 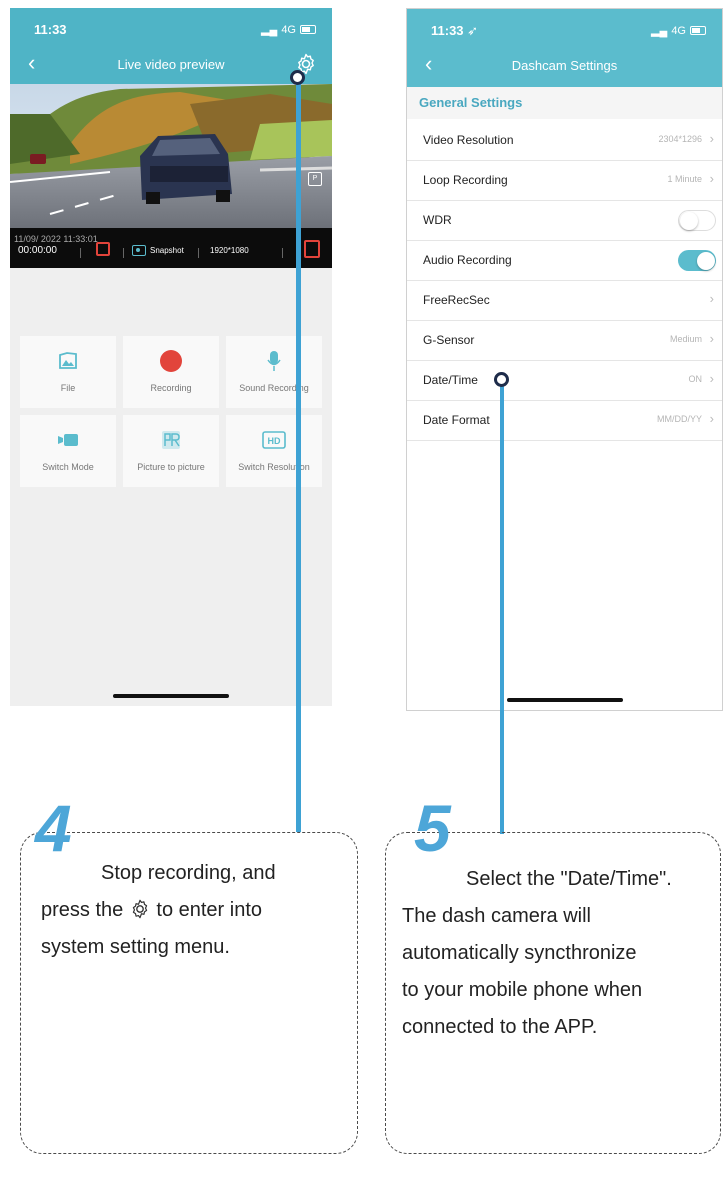 I want to click on svg-text: HD, so click(x=274, y=441).